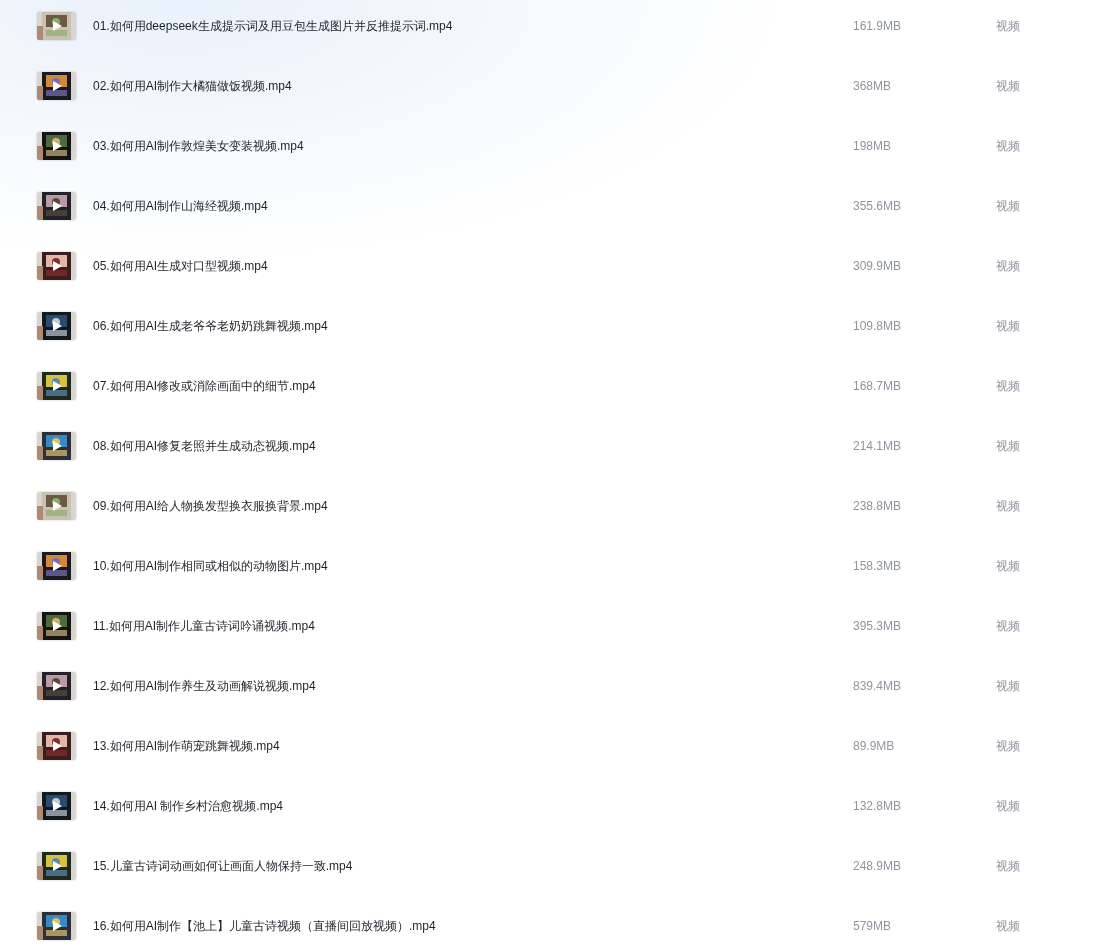  Describe the element at coordinates (473, 806) in the screenshot. I see `file-name: 14.如何用AI 制作乡村治愈视频.mp4` at that location.